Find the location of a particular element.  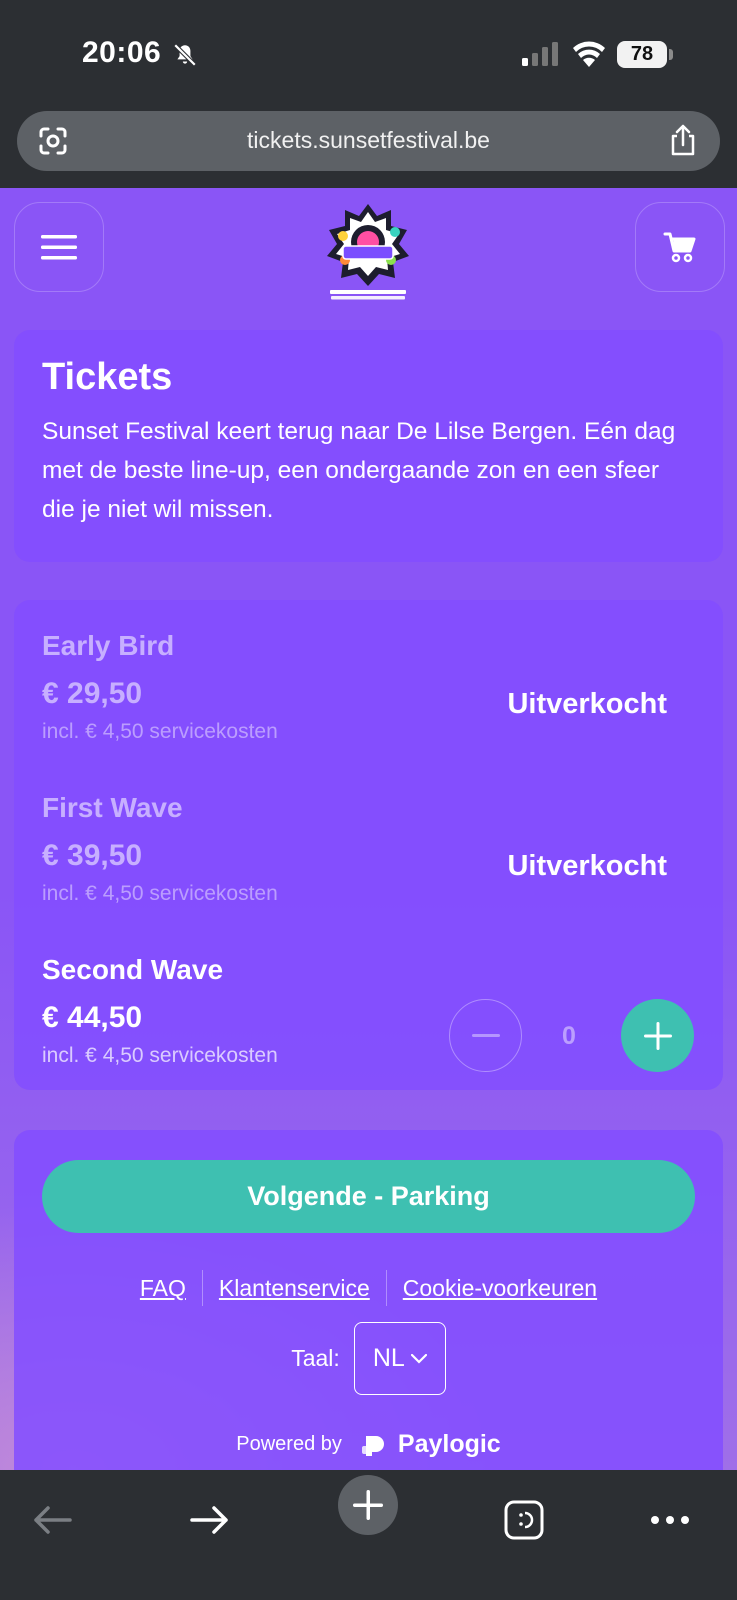

new-tab-button is located at coordinates (368, 1505).